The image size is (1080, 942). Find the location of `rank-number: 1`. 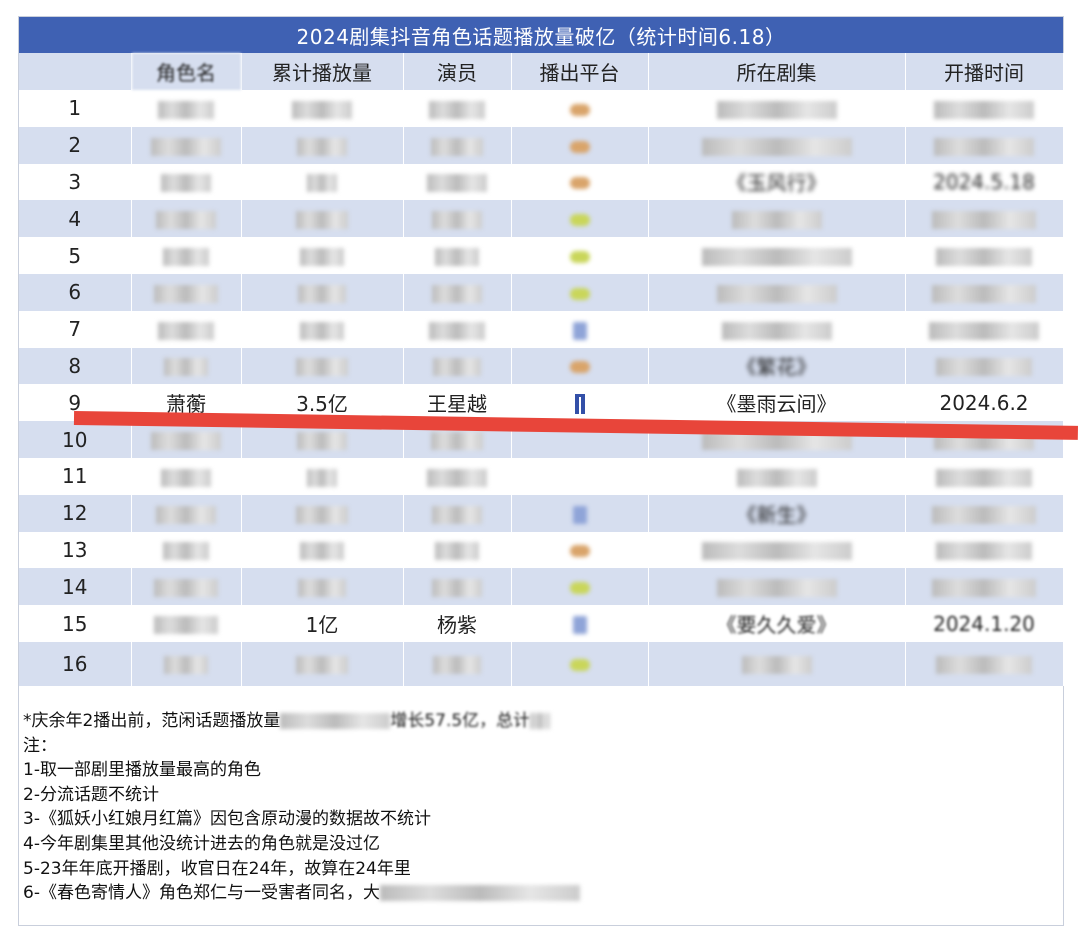

rank-number: 1 is located at coordinates (75, 108).